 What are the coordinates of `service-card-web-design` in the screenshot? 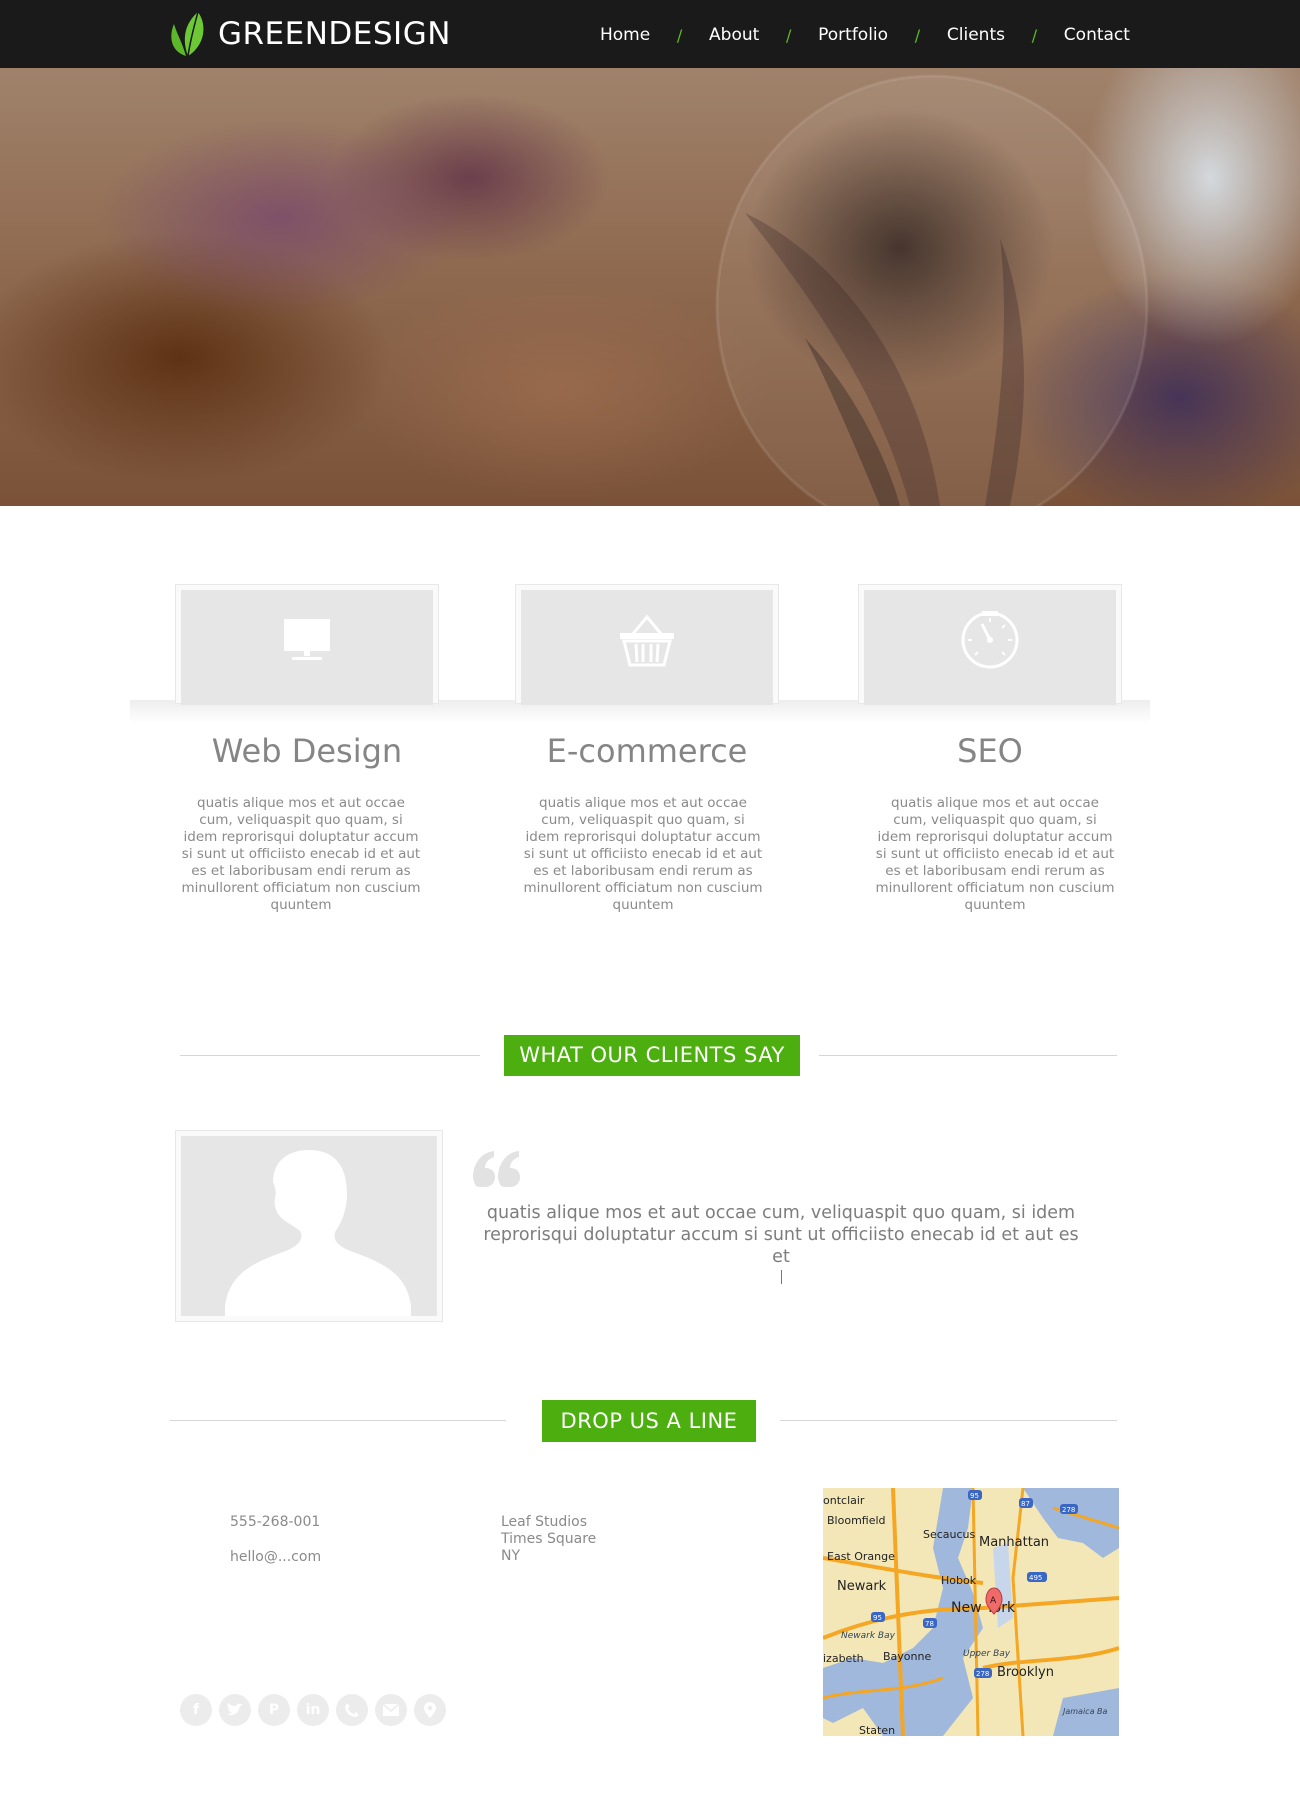 It's located at (307, 644).